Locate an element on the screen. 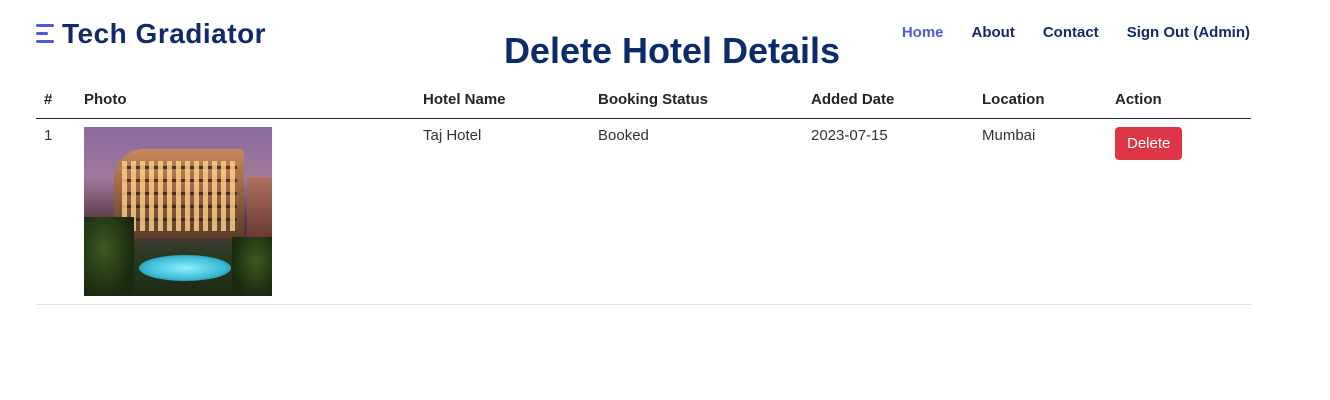 The image size is (1330, 400). location: Mumbai is located at coordinates (1040, 211).